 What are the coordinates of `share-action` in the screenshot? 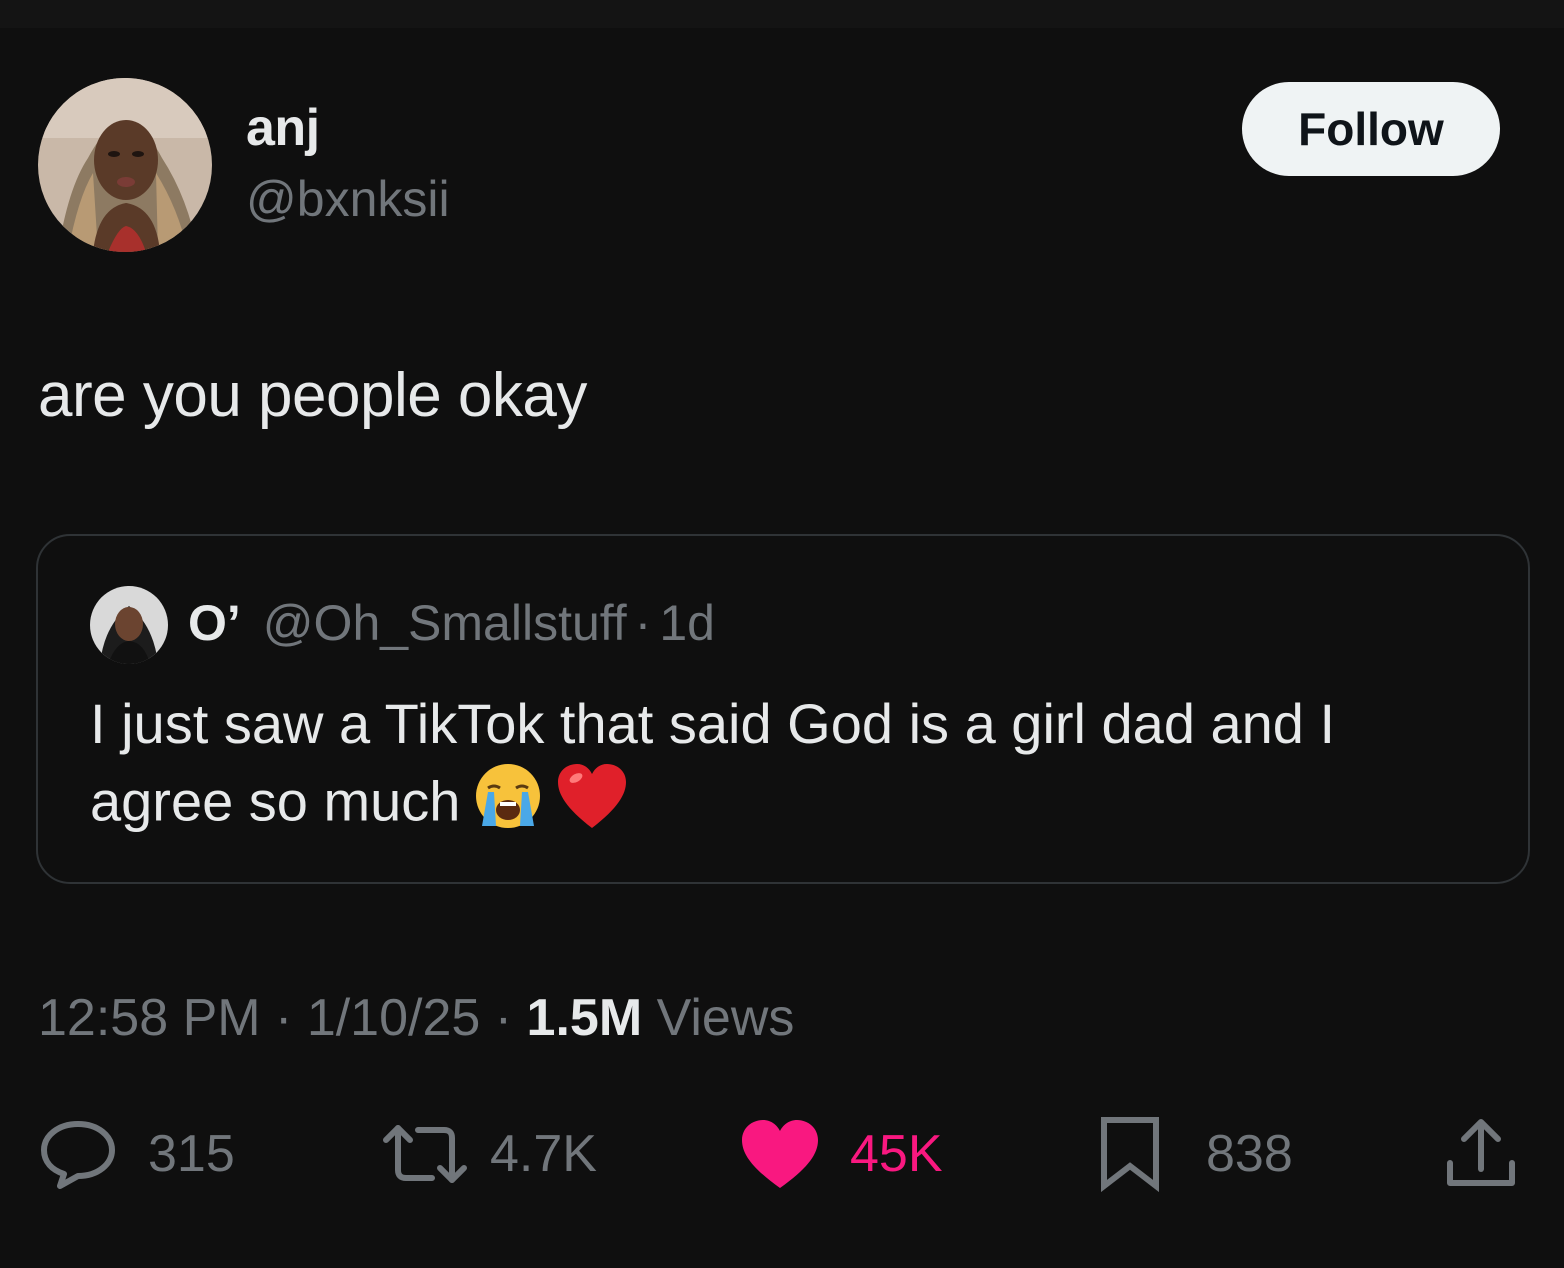 It's located at (1481, 1154).